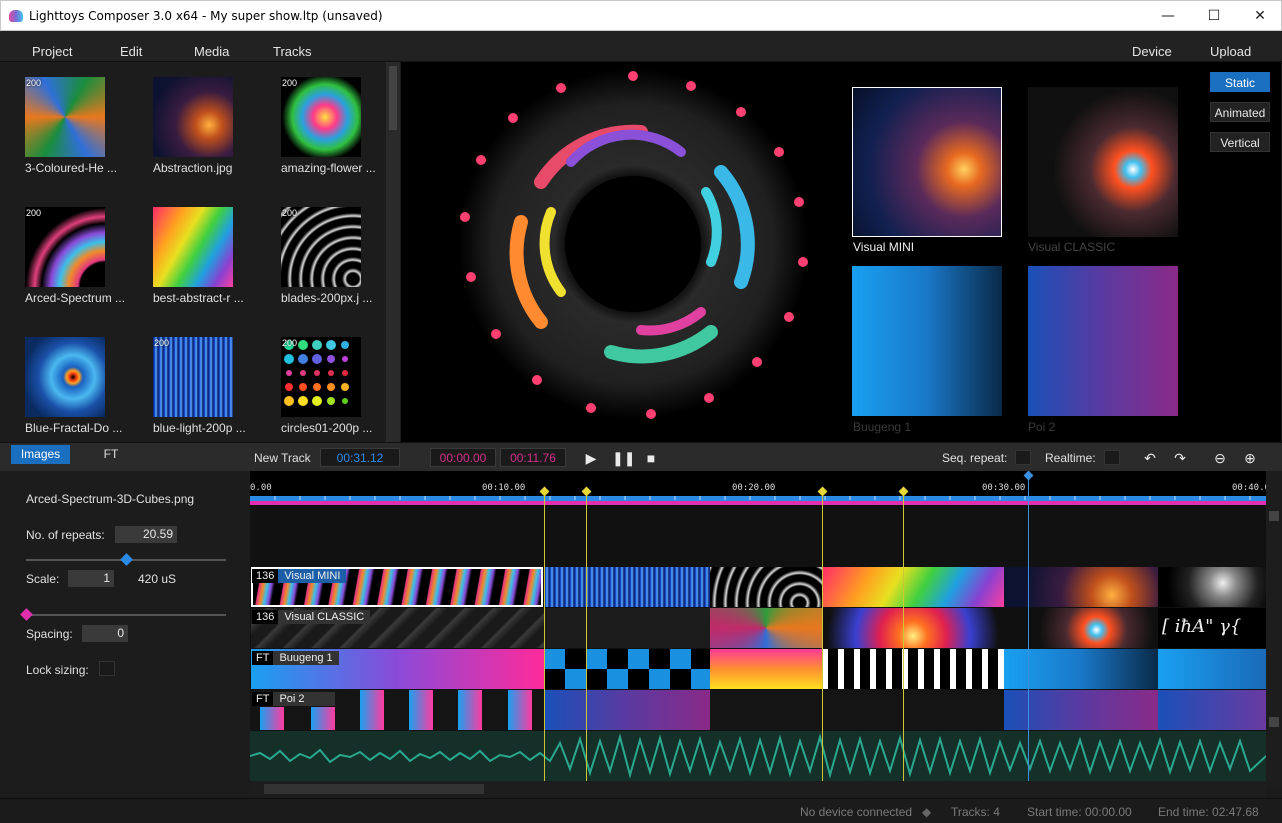 The image size is (1282, 823). What do you see at coordinates (1274, 629) in the screenshot?
I see `timeline-vertical-scrollbar` at bounding box center [1274, 629].